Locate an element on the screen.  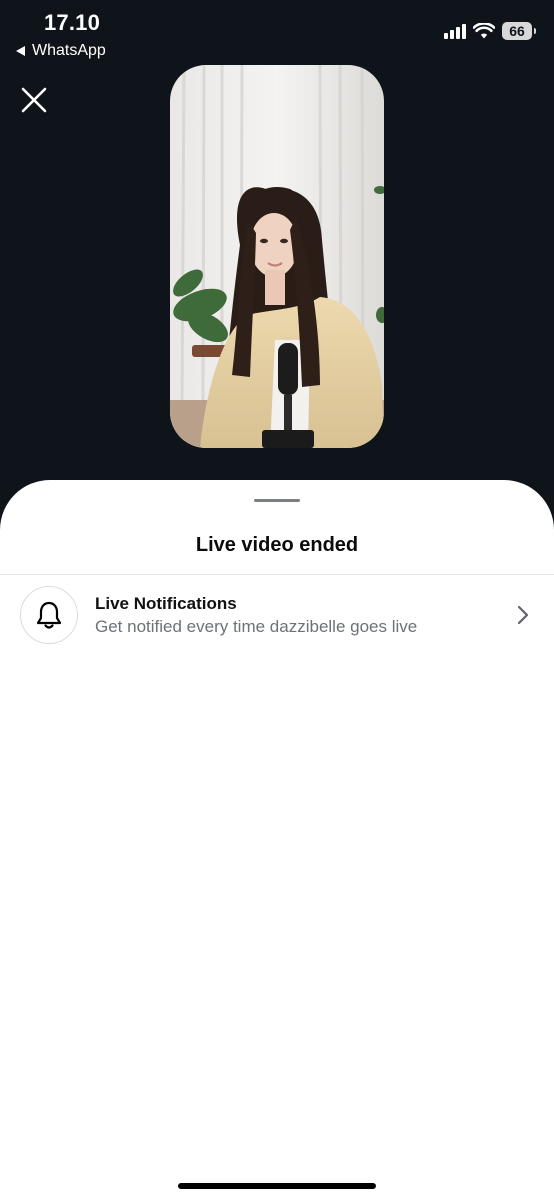
sheet-title: Live video ended is located at coordinates (277, 545).